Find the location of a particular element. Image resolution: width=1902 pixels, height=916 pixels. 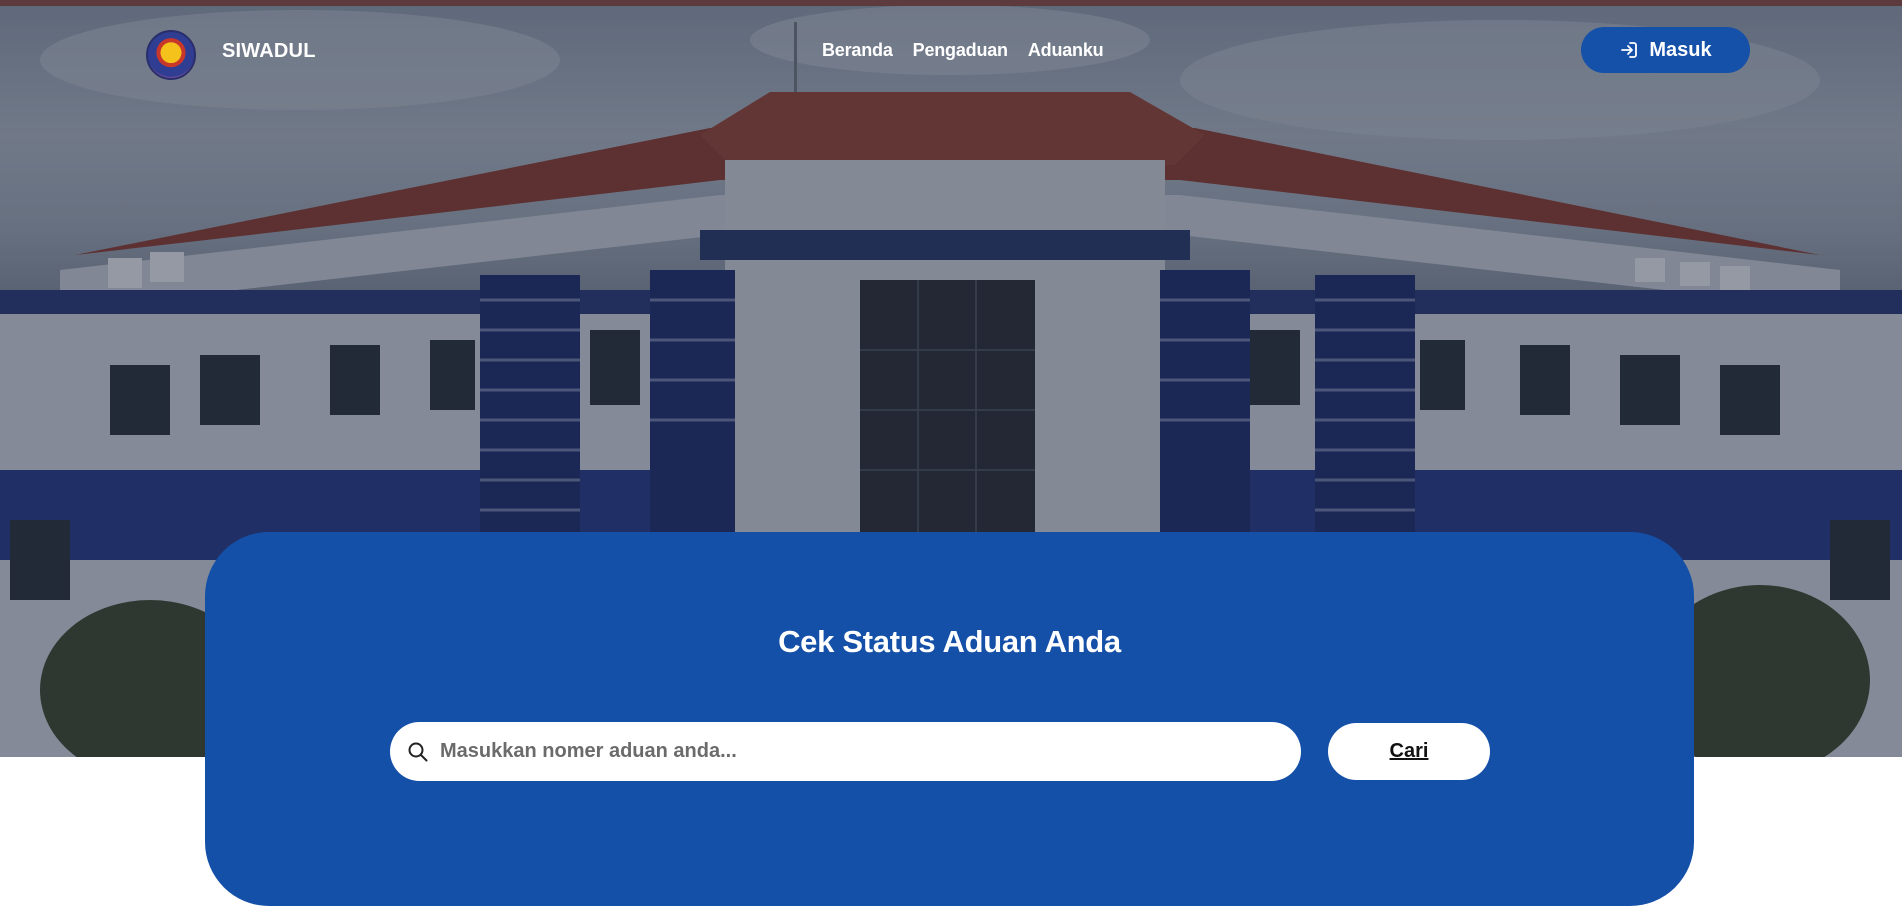

search-button: Cari is located at coordinates (1409, 751).